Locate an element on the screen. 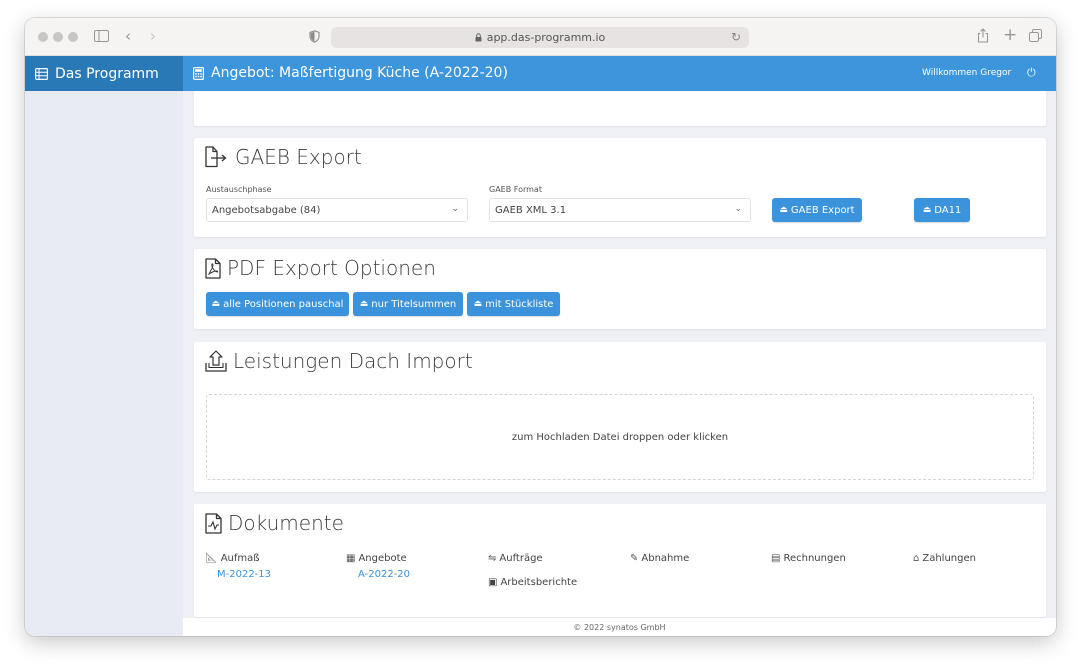 The height and width of the screenshot is (666, 1080). pdf-title-sums-button: ⏏ nur Titelsummen is located at coordinates (408, 304).